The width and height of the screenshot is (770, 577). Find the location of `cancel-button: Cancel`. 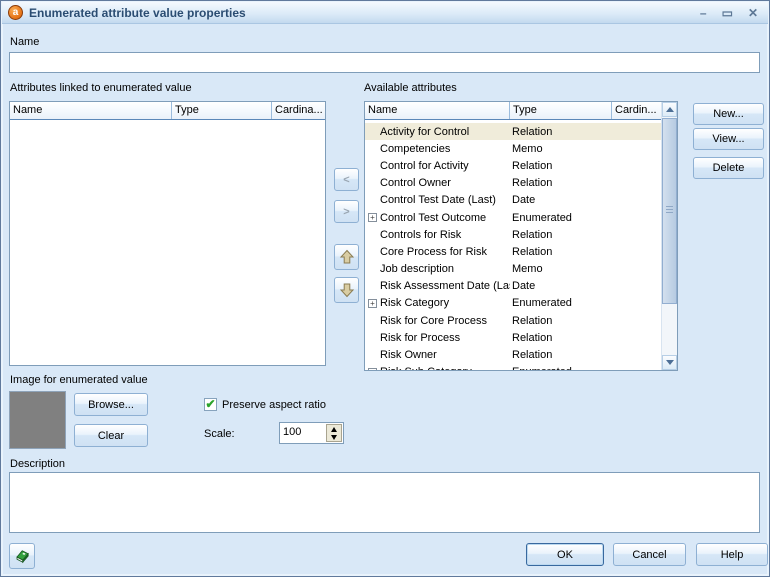

cancel-button: Cancel is located at coordinates (649, 554).